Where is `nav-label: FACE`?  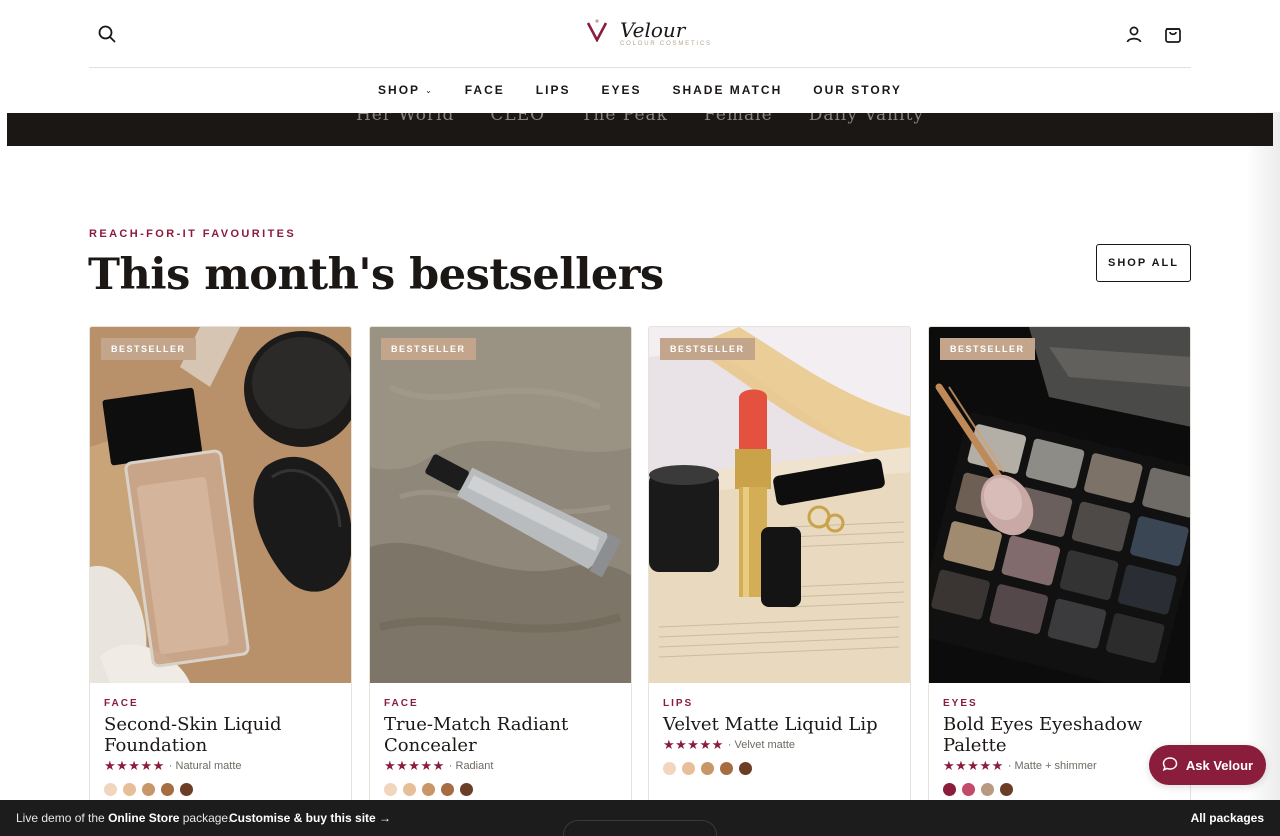
nav-label: FACE is located at coordinates (484, 90).